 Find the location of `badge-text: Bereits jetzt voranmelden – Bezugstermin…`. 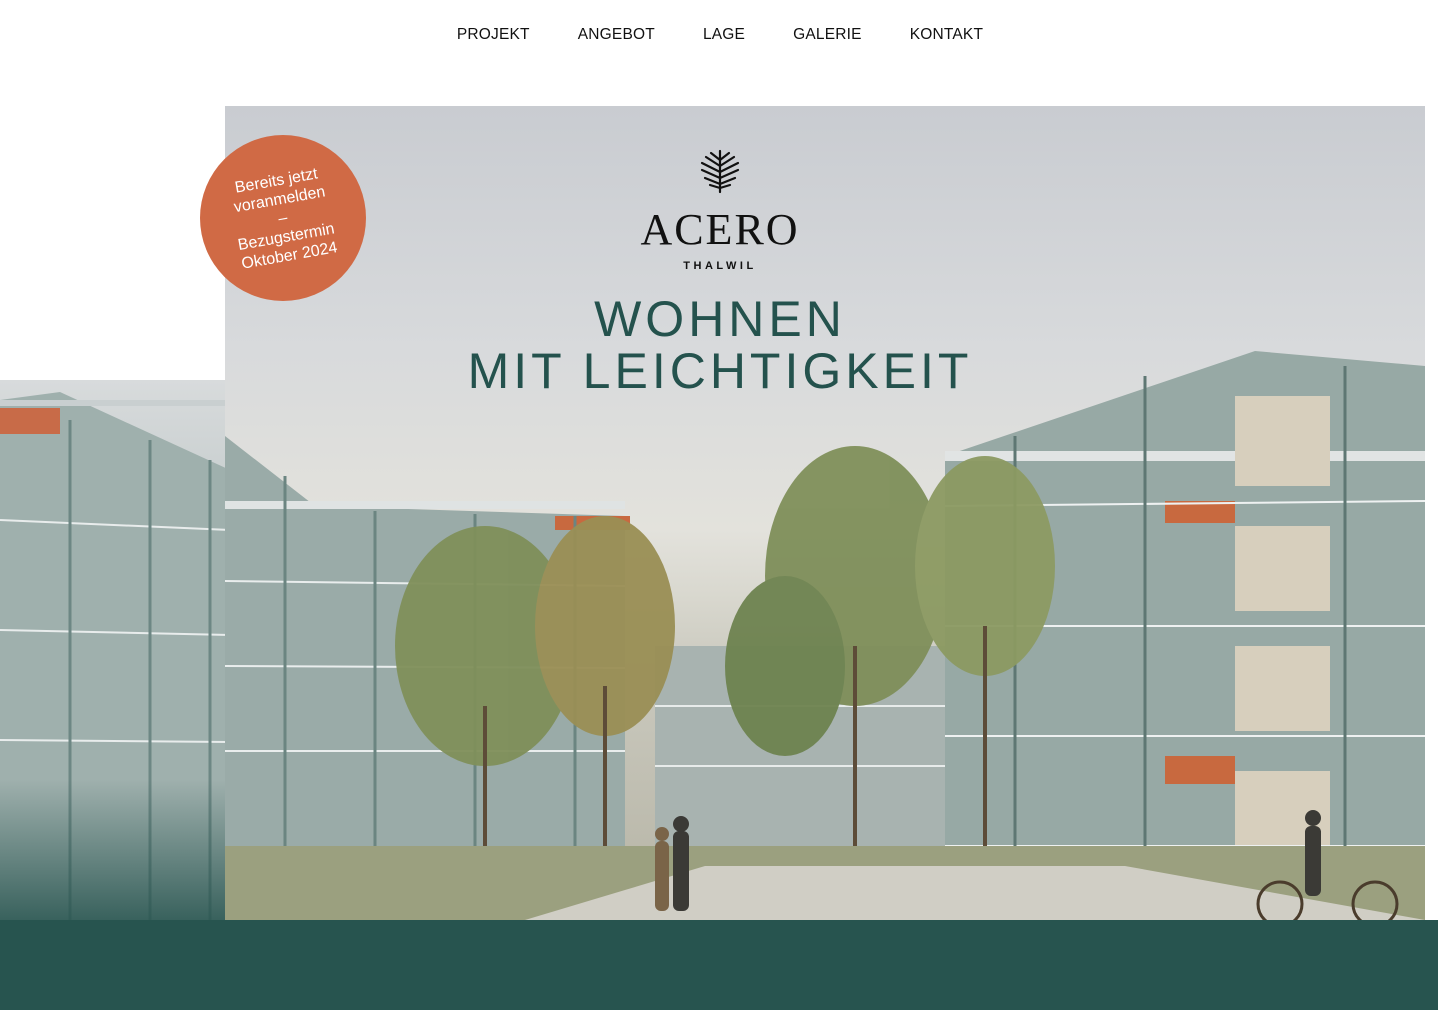

badge-text: Bereits jetzt voranmelden – Bezugstermin… is located at coordinates (283, 218).